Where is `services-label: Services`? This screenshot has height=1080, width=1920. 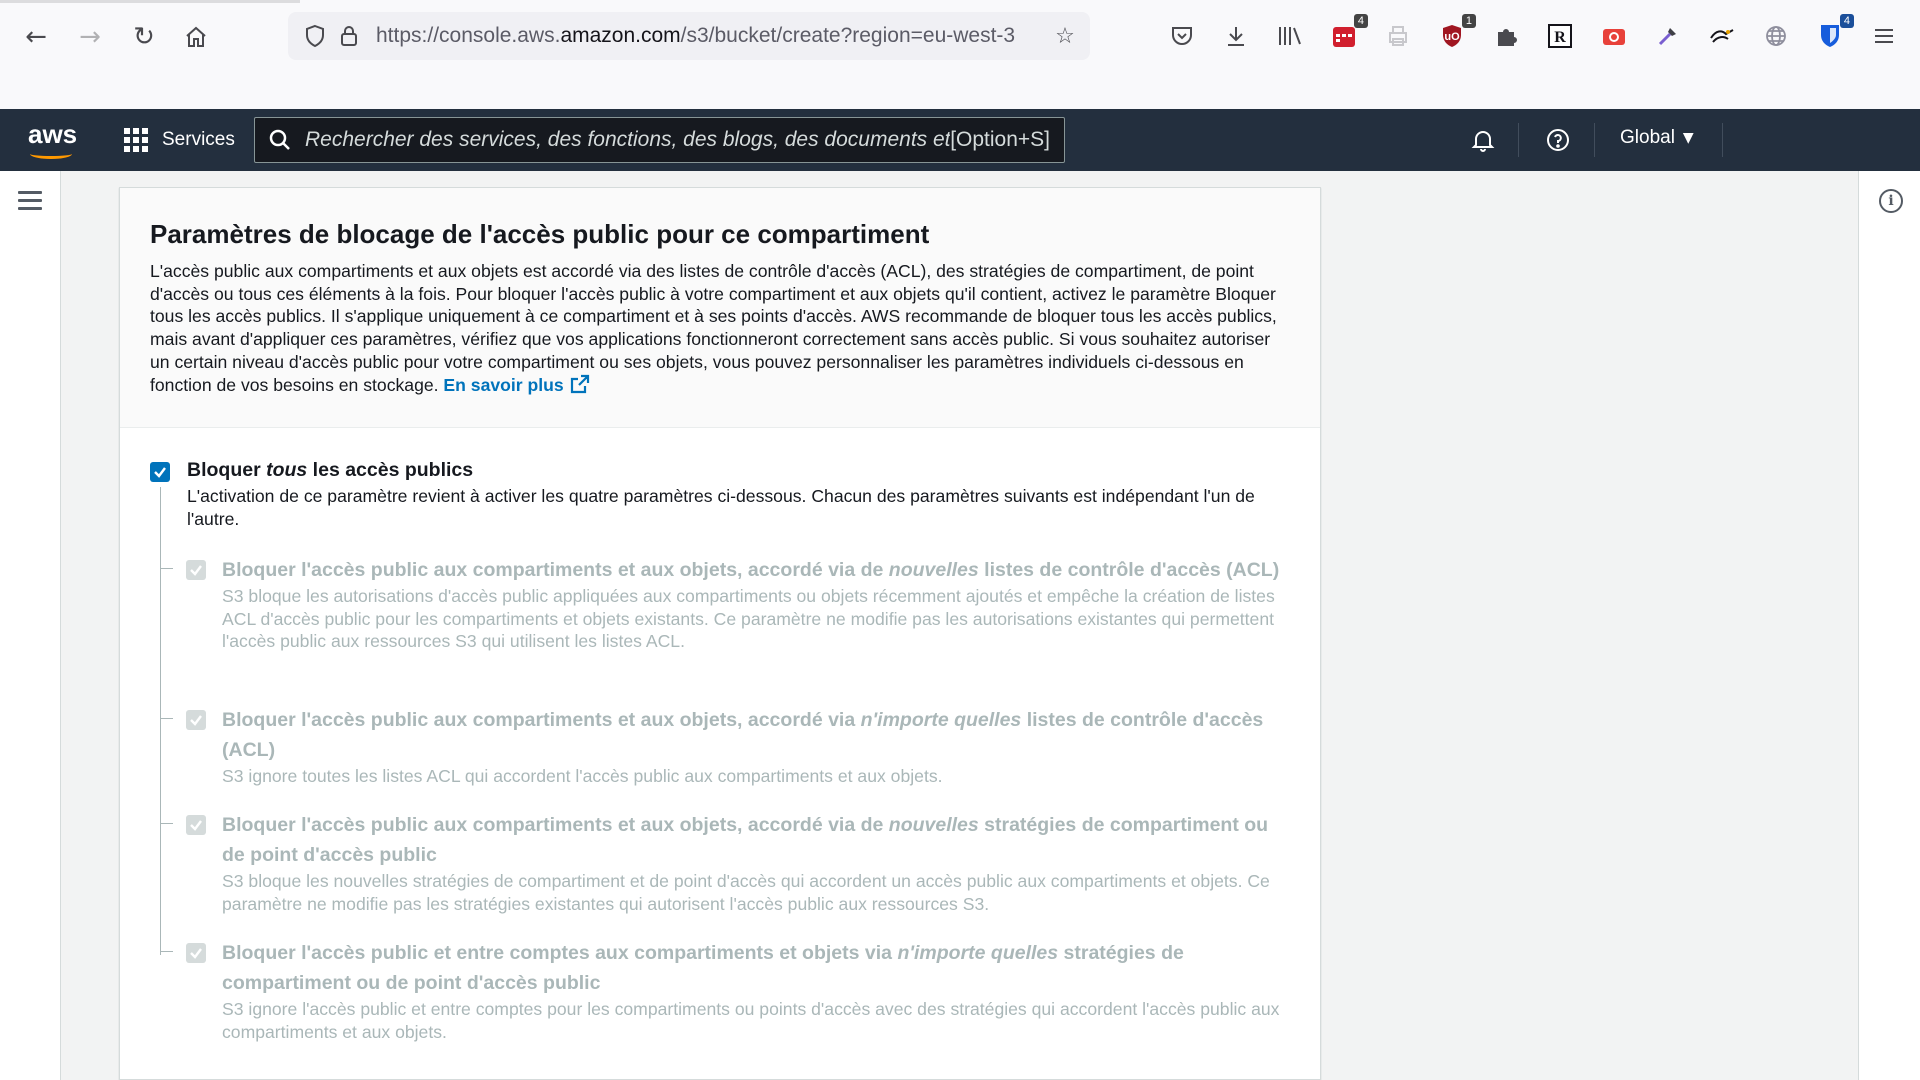 services-label: Services is located at coordinates (198, 139).